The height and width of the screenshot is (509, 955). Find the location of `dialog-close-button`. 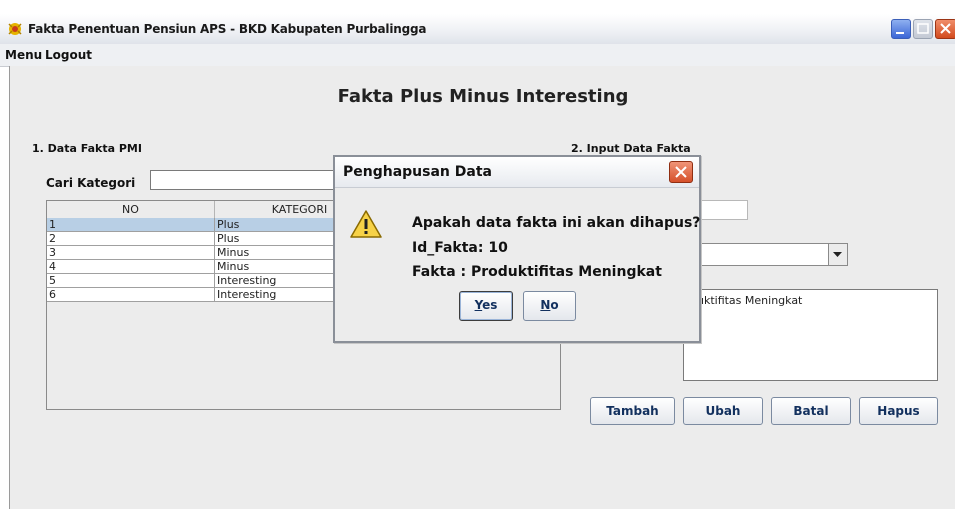

dialog-close-button is located at coordinates (681, 172).